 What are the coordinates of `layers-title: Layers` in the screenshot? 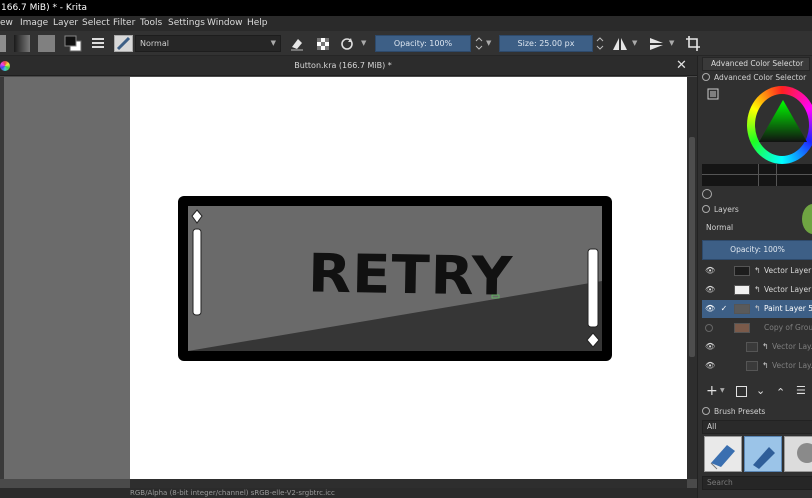 It's located at (726, 209).